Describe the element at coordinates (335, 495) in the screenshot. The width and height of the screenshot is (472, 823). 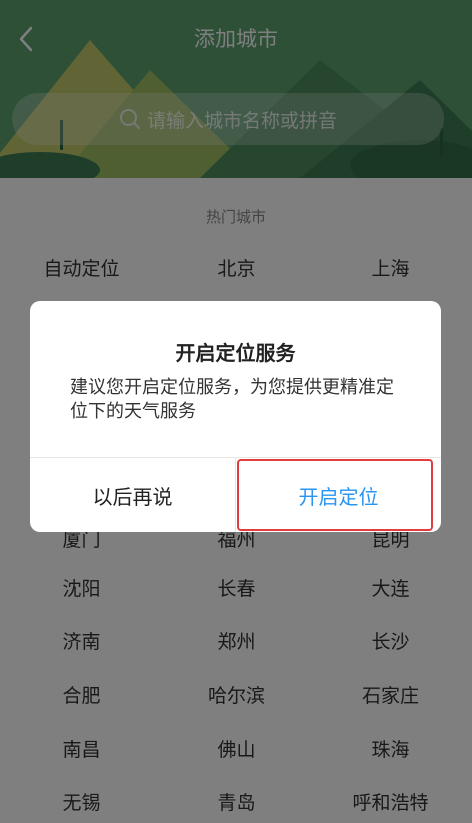
I see `highlight-box` at that location.